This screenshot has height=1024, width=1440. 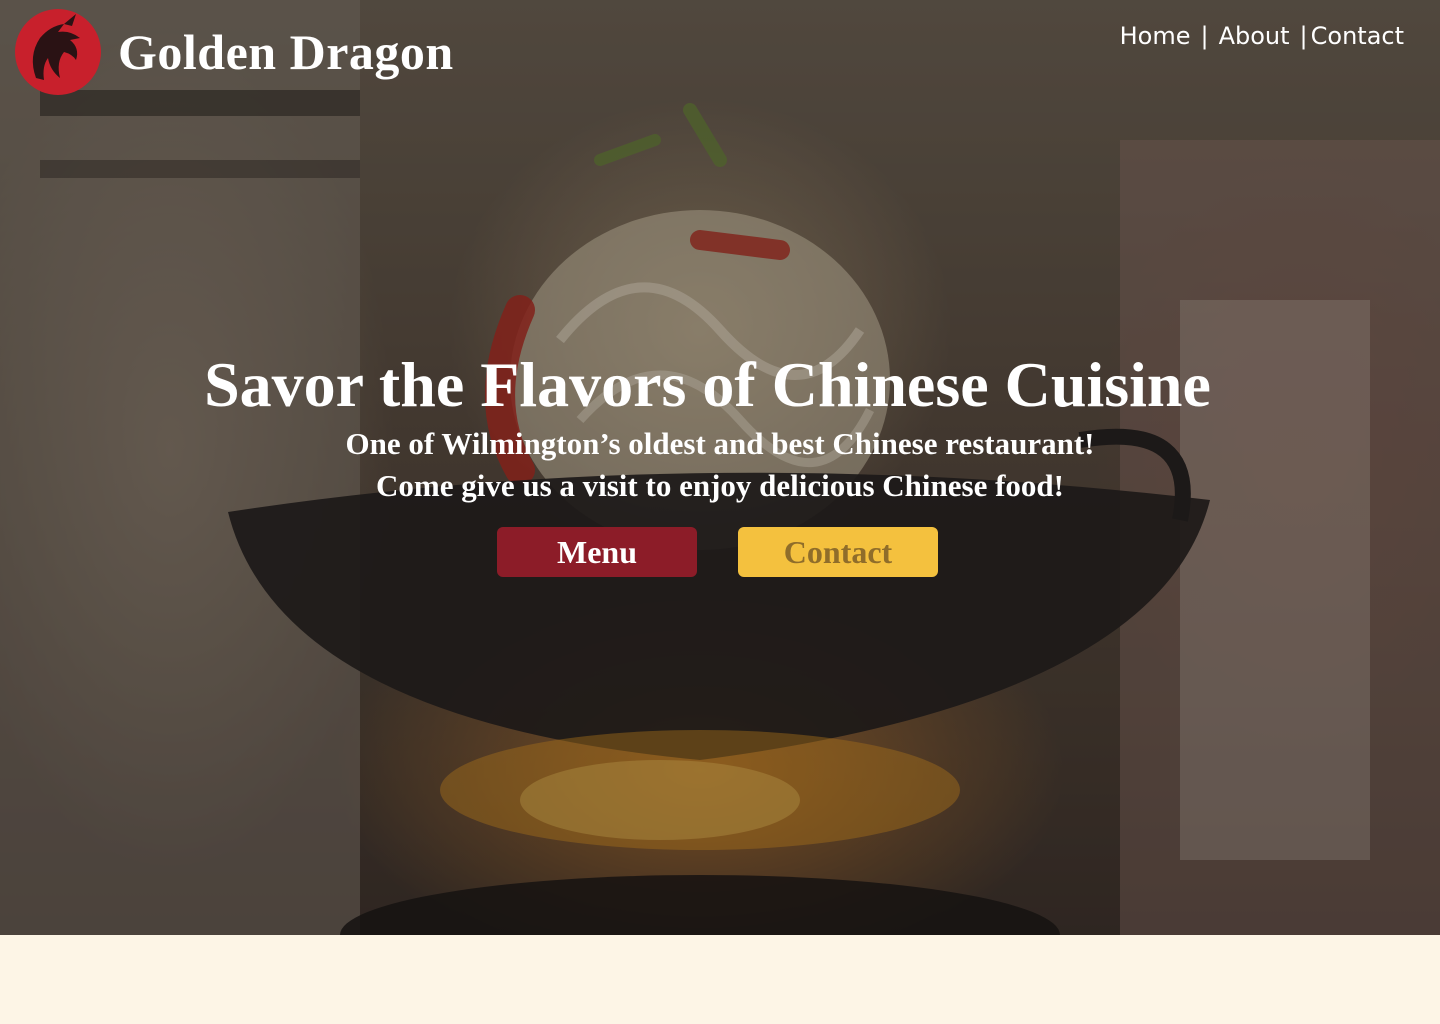 I want to click on nav-contact-link: Contact, so click(x=1357, y=36).